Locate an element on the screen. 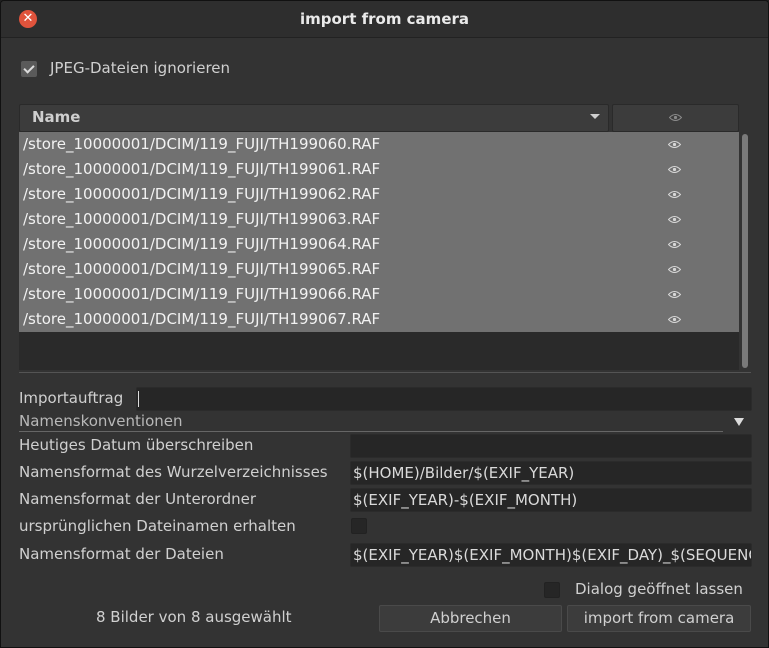 The image size is (769, 648). filename-label: Namensformat der Dateien is located at coordinates (121, 554).